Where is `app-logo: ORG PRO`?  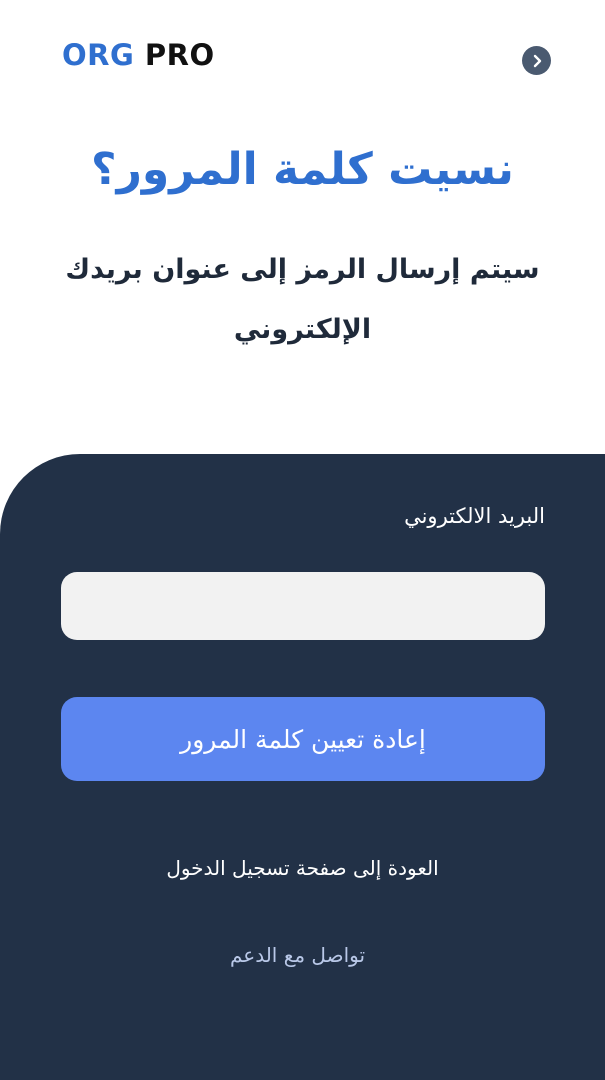
app-logo: ORG PRO is located at coordinates (138, 55).